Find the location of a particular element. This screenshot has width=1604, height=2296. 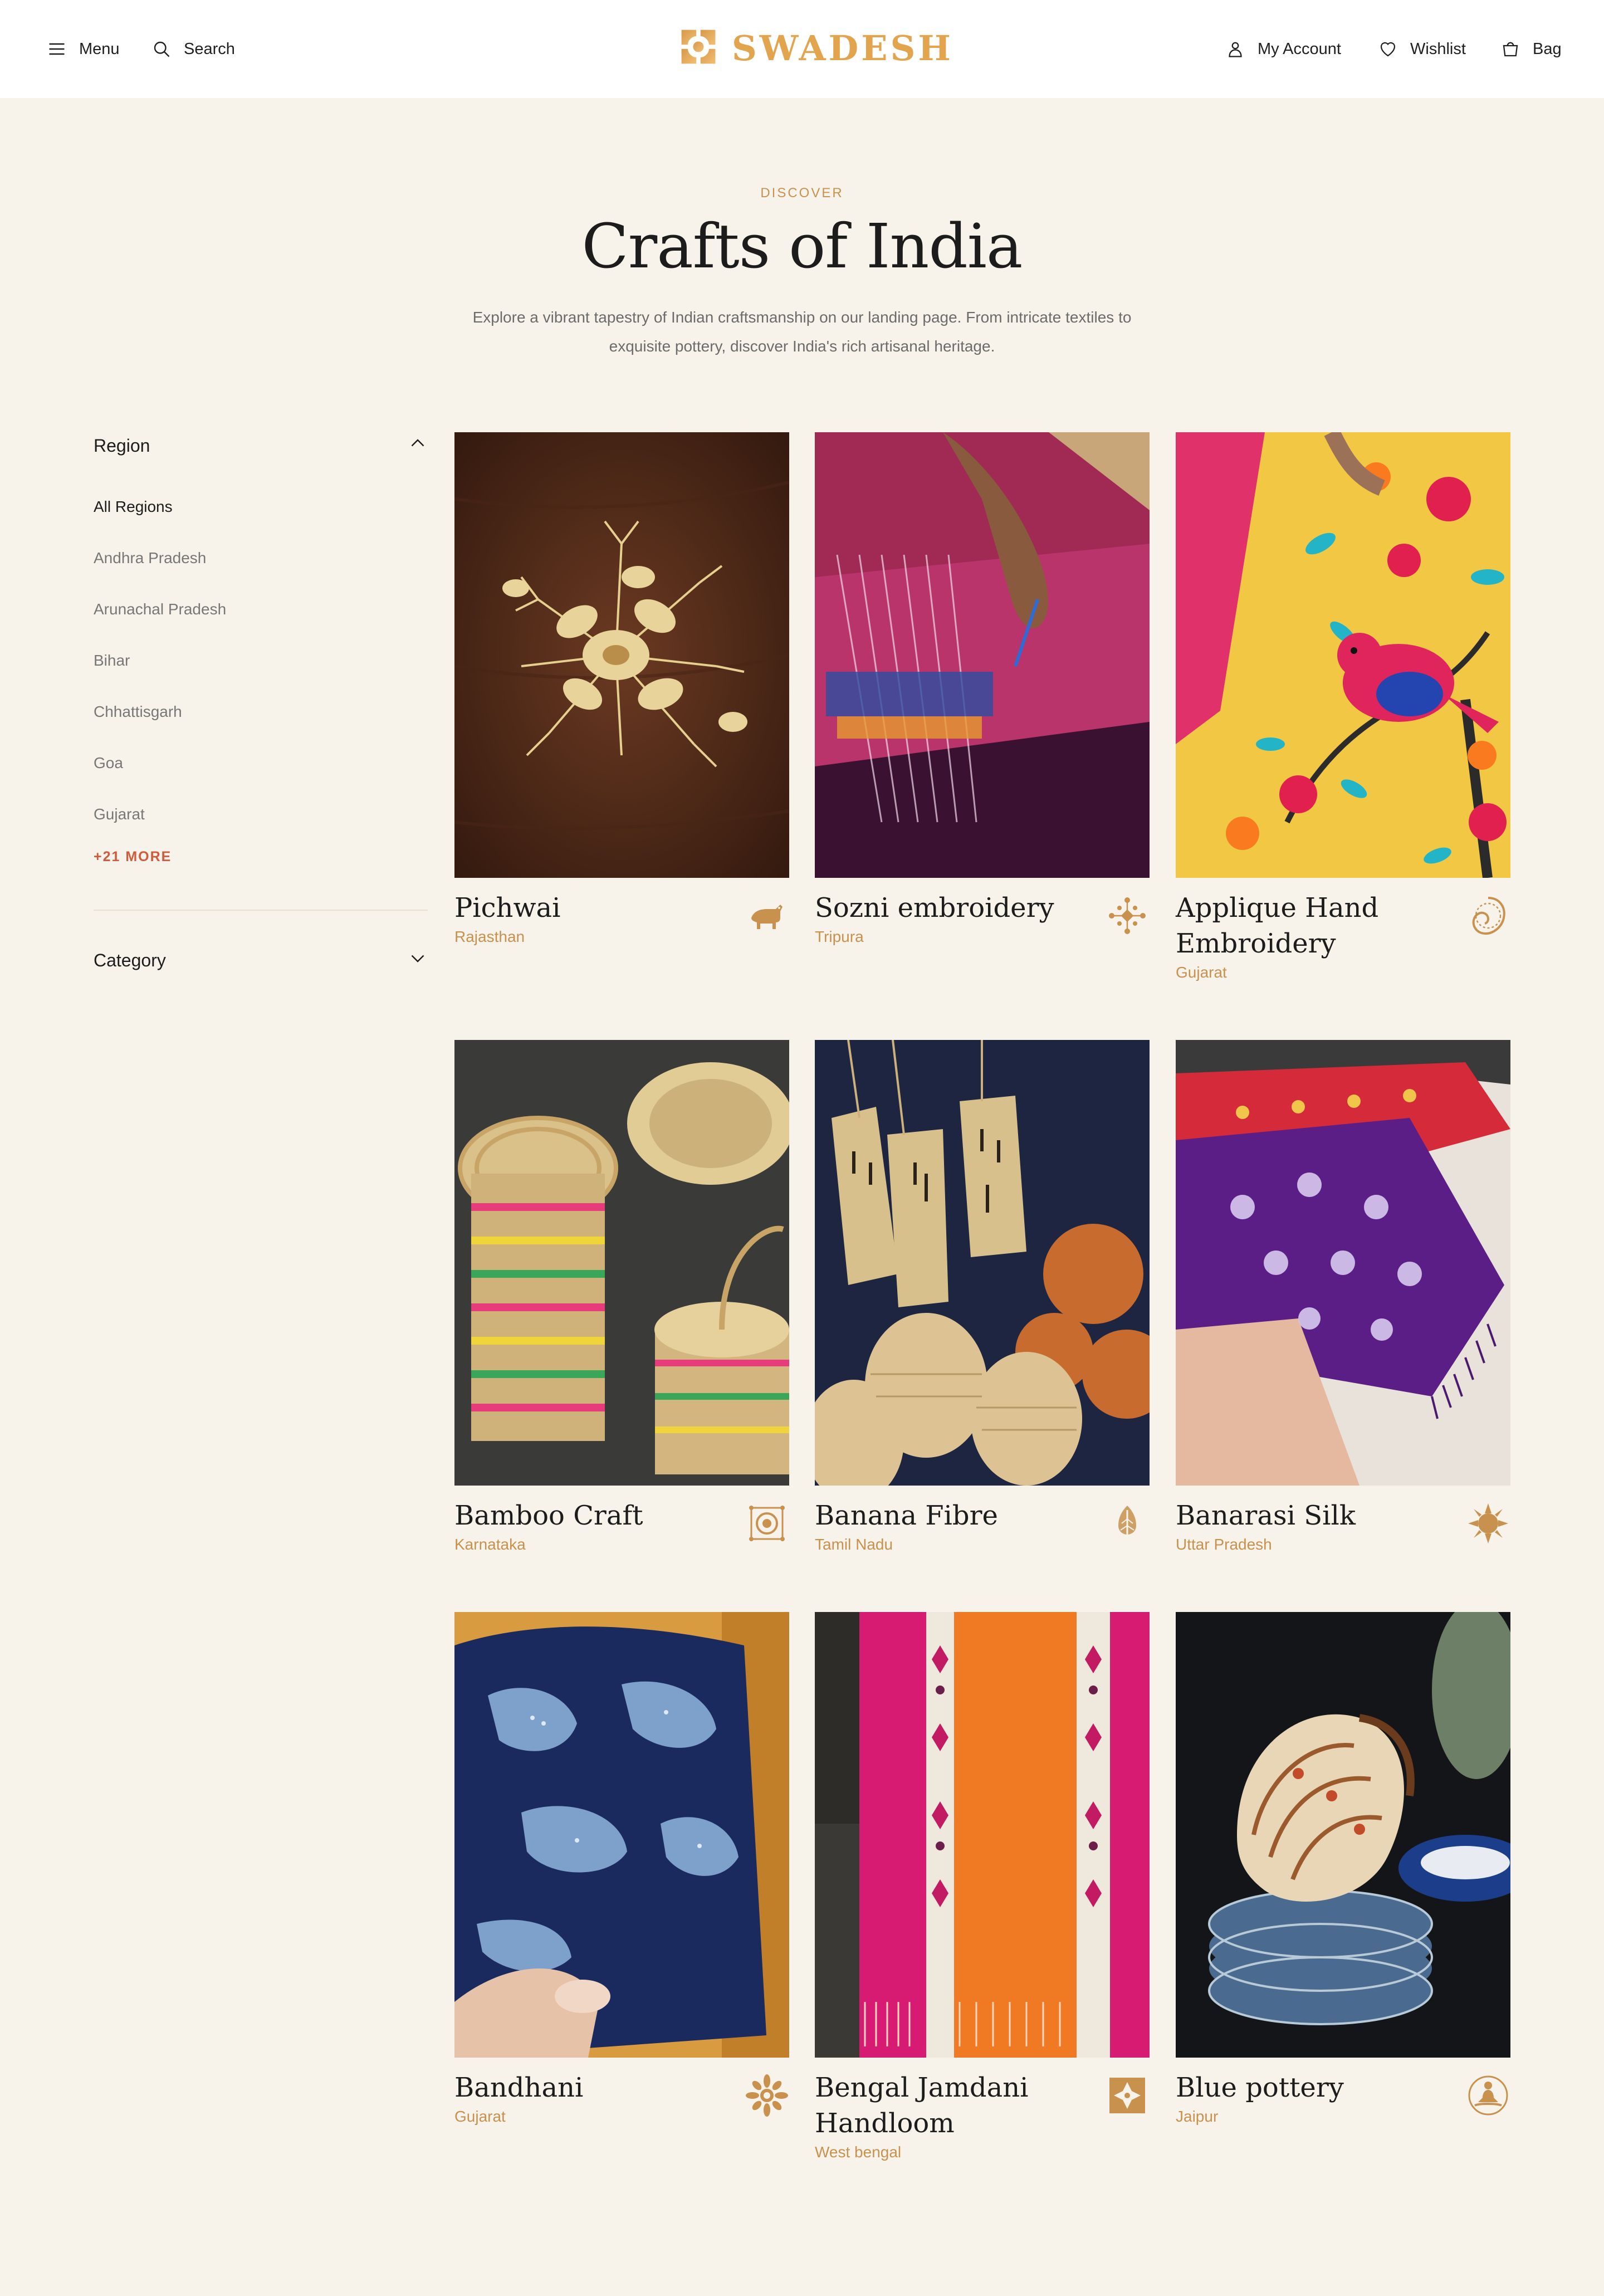

menu-button: Menu is located at coordinates (84, 49).